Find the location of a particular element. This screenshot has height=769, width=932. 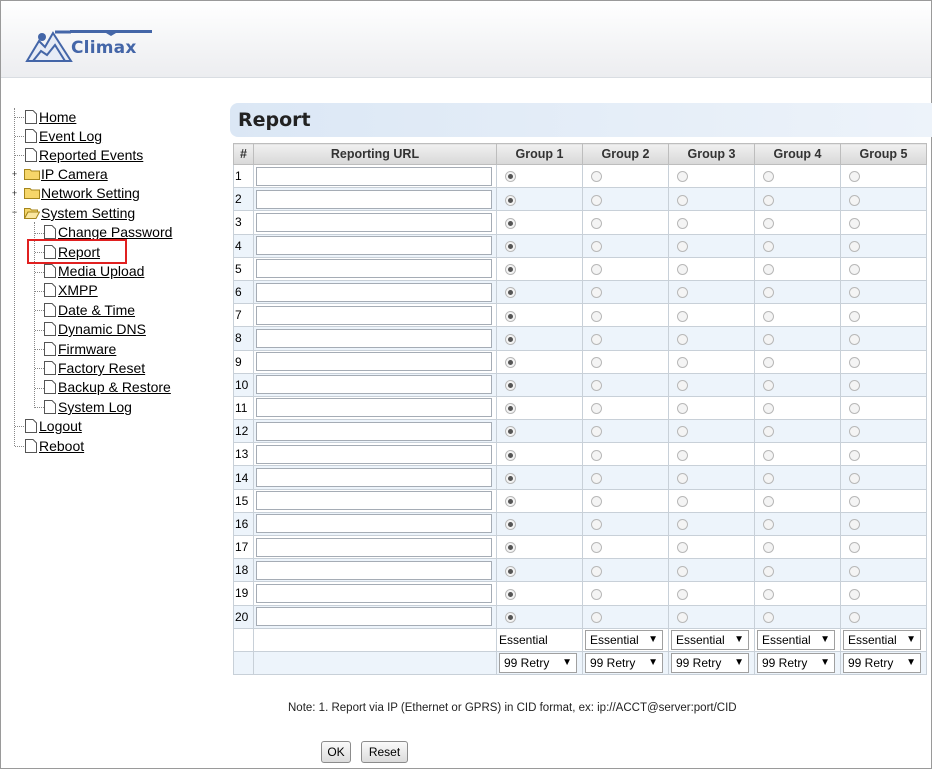

nav-link: System Log is located at coordinates (95, 407).